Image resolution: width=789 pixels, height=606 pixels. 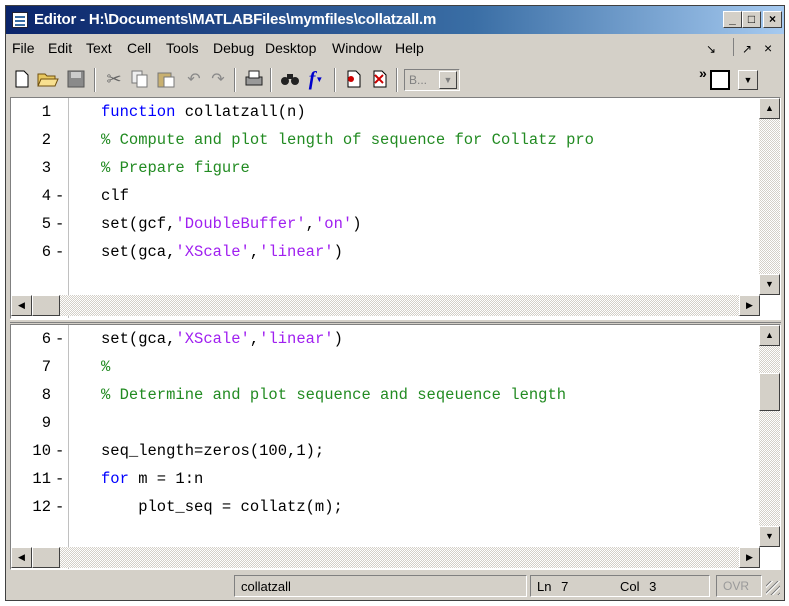 I want to click on line-number: 12, so click(x=31, y=507).